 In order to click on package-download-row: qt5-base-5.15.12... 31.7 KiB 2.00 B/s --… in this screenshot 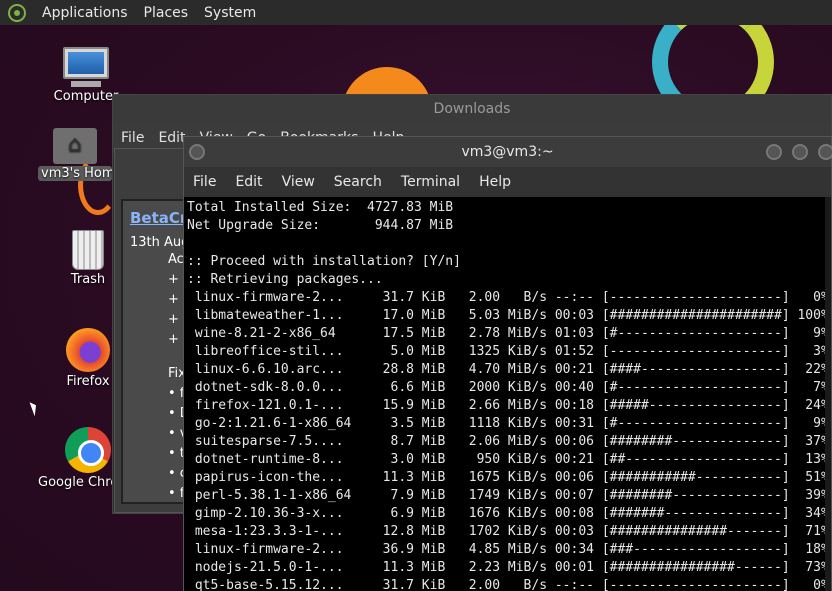, I will do `click(508, 584)`.